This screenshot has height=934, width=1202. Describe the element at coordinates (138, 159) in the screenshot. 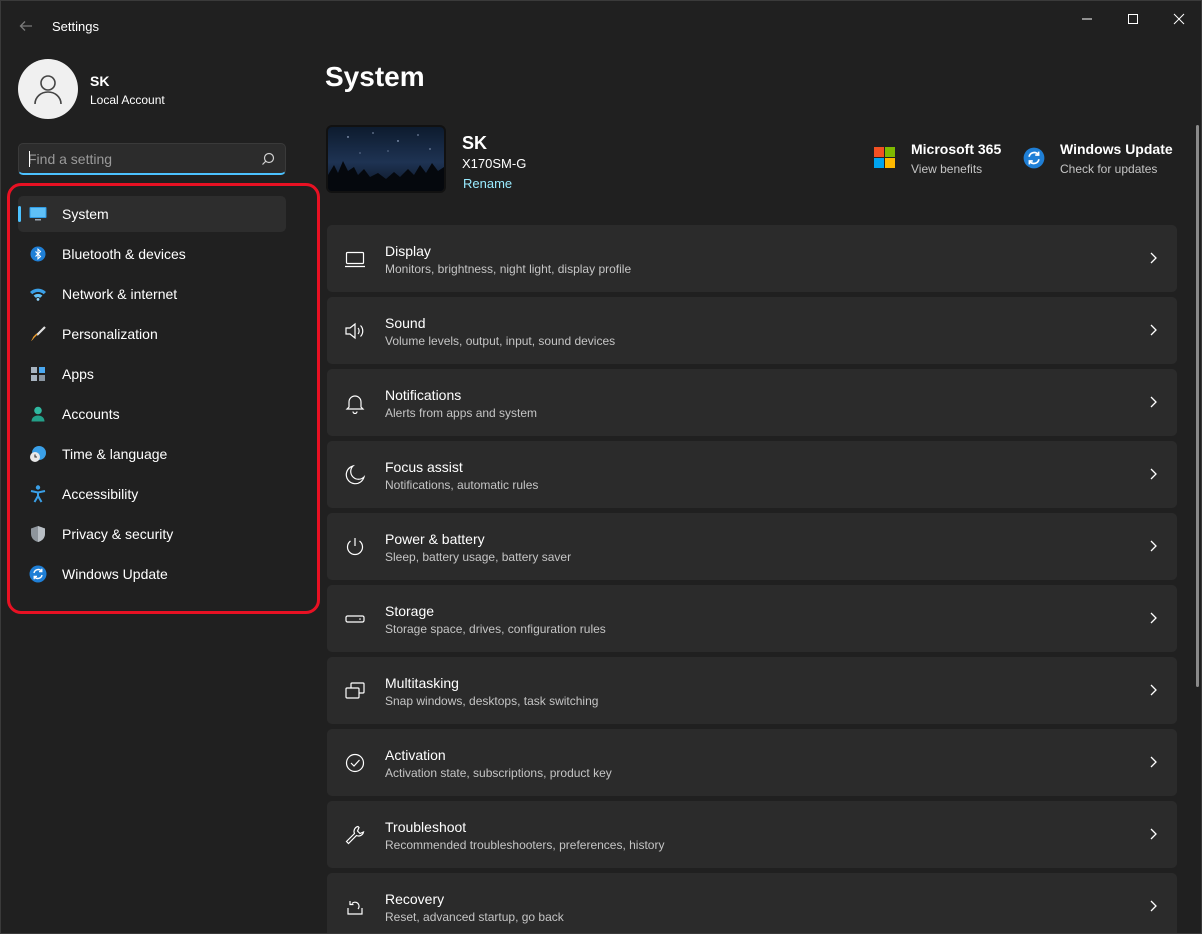

I see `search-input` at that location.